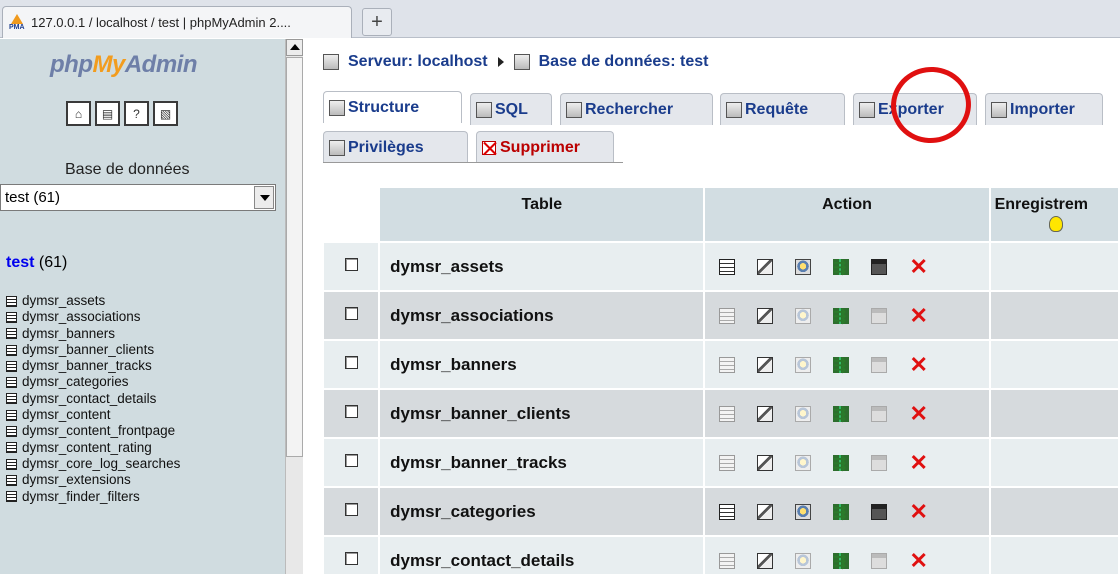  What do you see at coordinates (351, 214) in the screenshot?
I see `select-column-header` at bounding box center [351, 214].